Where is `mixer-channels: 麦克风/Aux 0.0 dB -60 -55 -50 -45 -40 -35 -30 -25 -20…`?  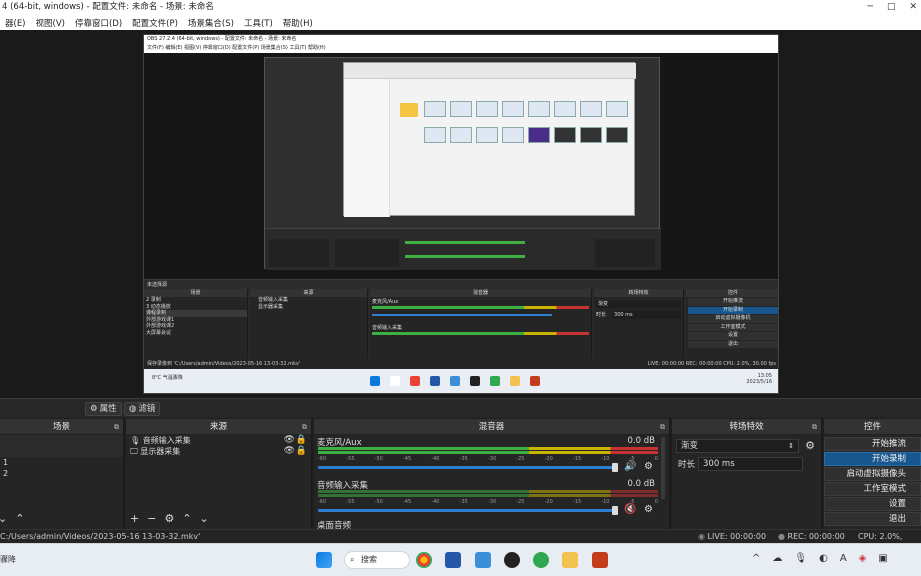 mixer-channels: 麦克风/Aux 0.0 dB -60 -55 -50 -45 -40 -35 -30 -25 -20… is located at coordinates (491, 483).